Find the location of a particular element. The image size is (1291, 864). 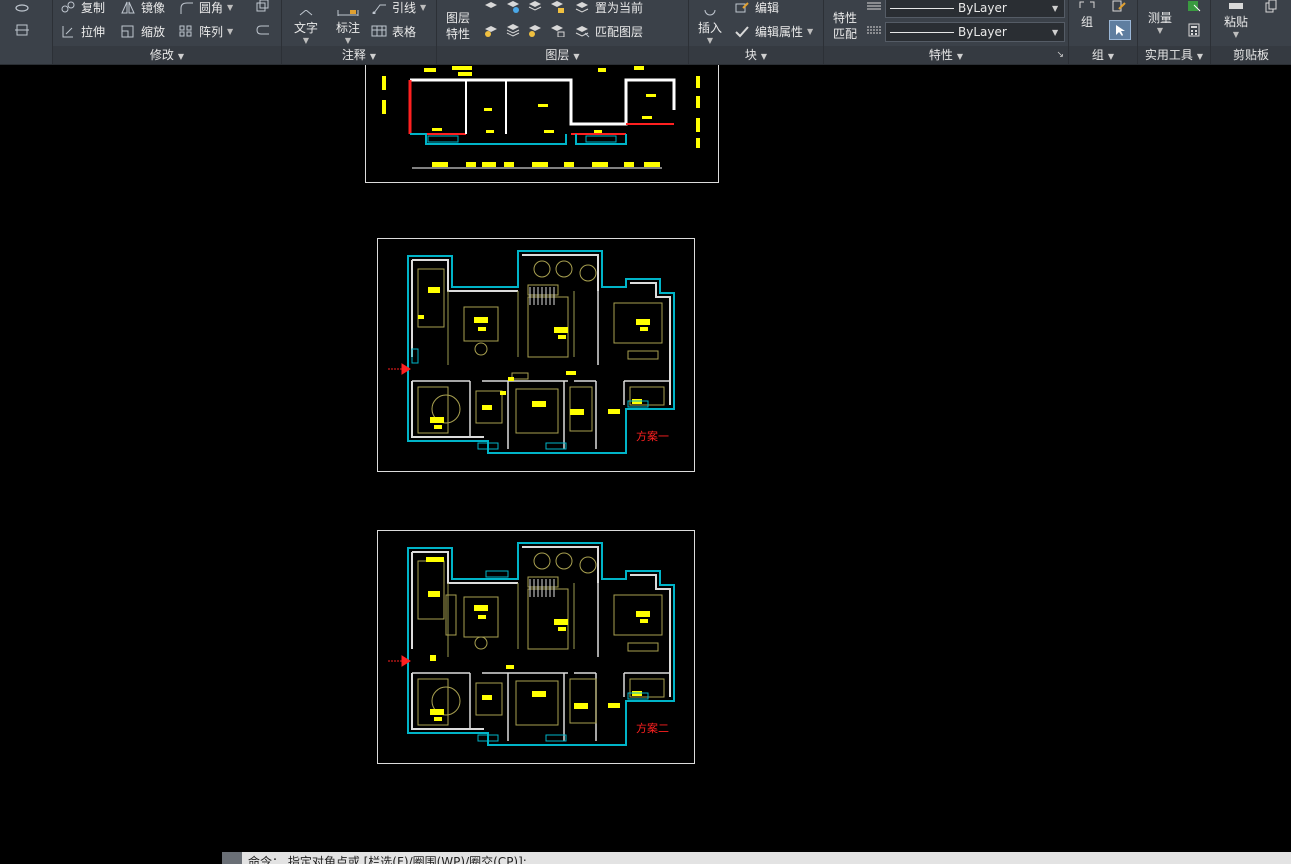

panel-title-groups: 组 ▼ is located at coordinates (1103, 55).